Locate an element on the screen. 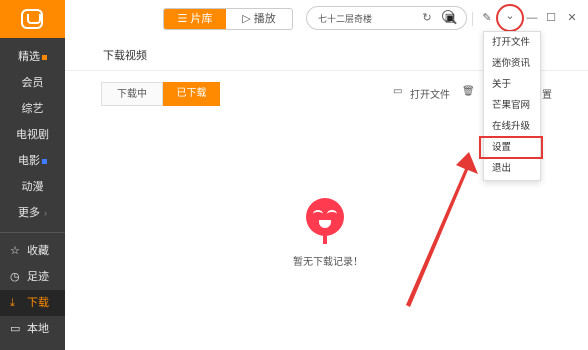 This screenshot has height=350, width=588. annotation-arrow is located at coordinates (442, 229).